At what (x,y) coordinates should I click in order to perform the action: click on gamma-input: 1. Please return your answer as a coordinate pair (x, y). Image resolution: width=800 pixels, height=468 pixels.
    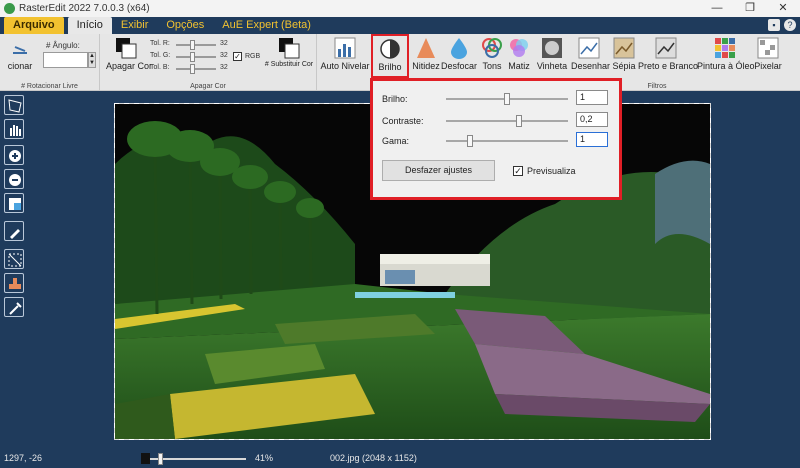
    Looking at the image, I should click on (592, 139).